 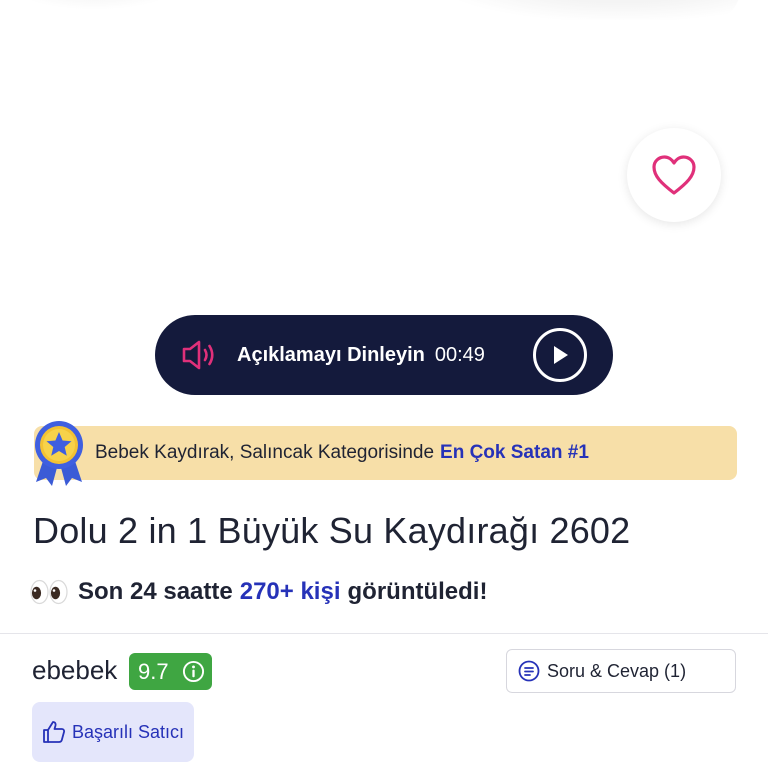 I want to click on heart-icon, so click(x=674, y=175).